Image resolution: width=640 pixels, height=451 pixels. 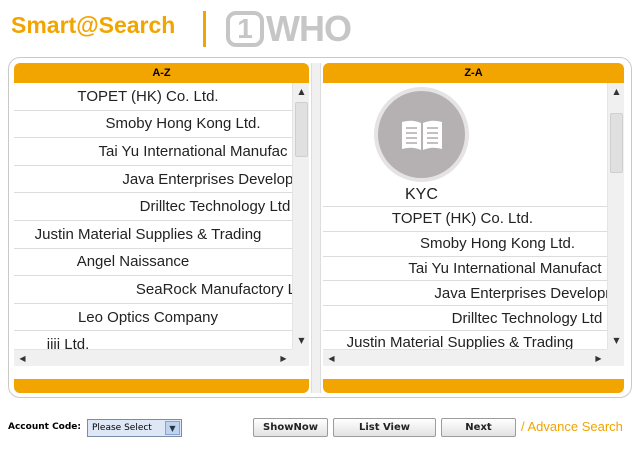 I want to click on az-horizontal-scrollbar: ◀ ▶, so click(x=153, y=357).